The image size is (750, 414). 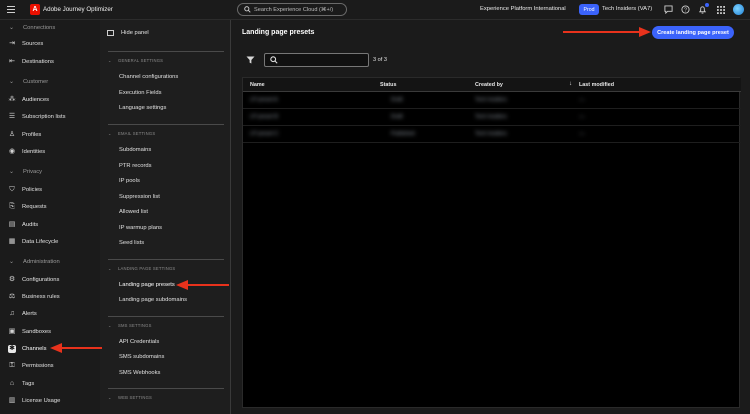 I want to click on panel-item-sms-webhooks: SMS Webhooks, so click(x=139, y=373).